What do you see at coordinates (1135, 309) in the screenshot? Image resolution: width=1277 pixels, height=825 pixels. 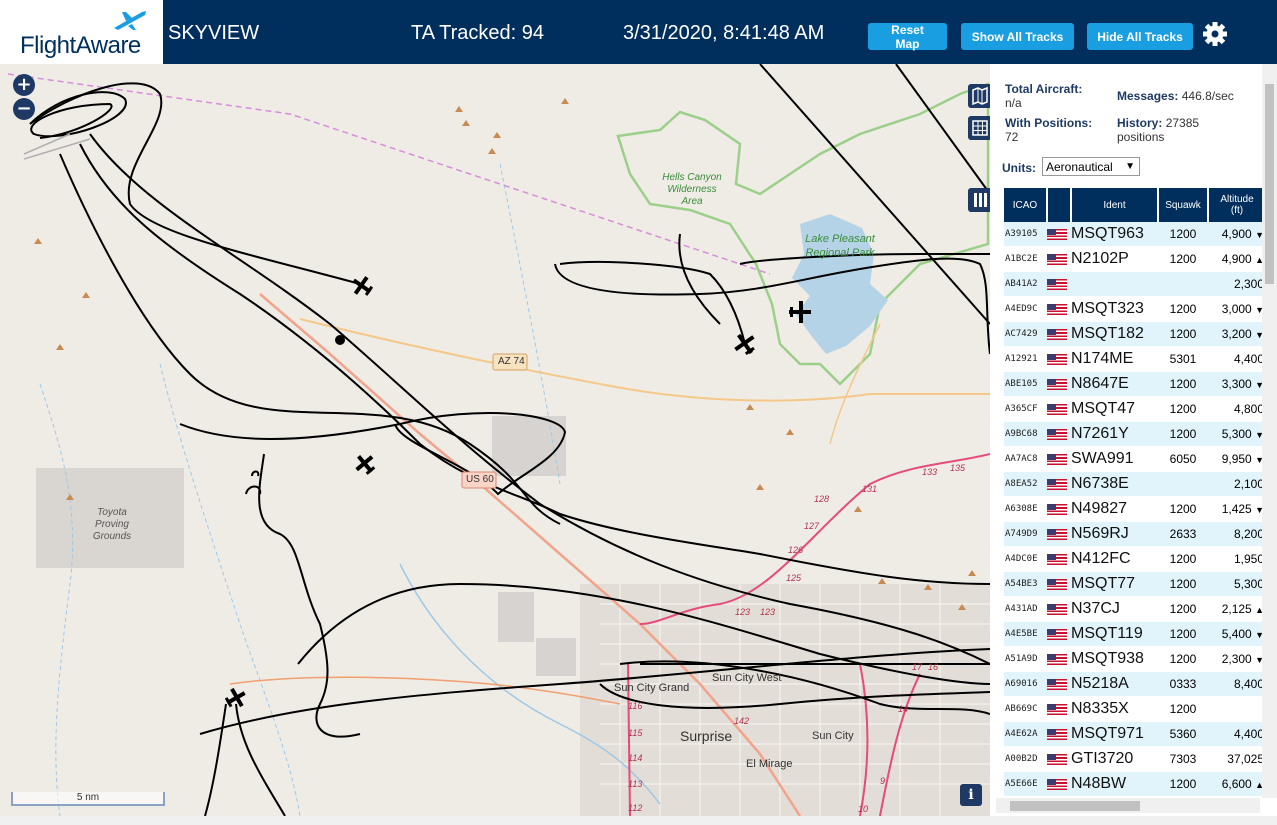 I see `table-row: A4ED9C MSQT323 1200 3,000 ▼` at bounding box center [1135, 309].